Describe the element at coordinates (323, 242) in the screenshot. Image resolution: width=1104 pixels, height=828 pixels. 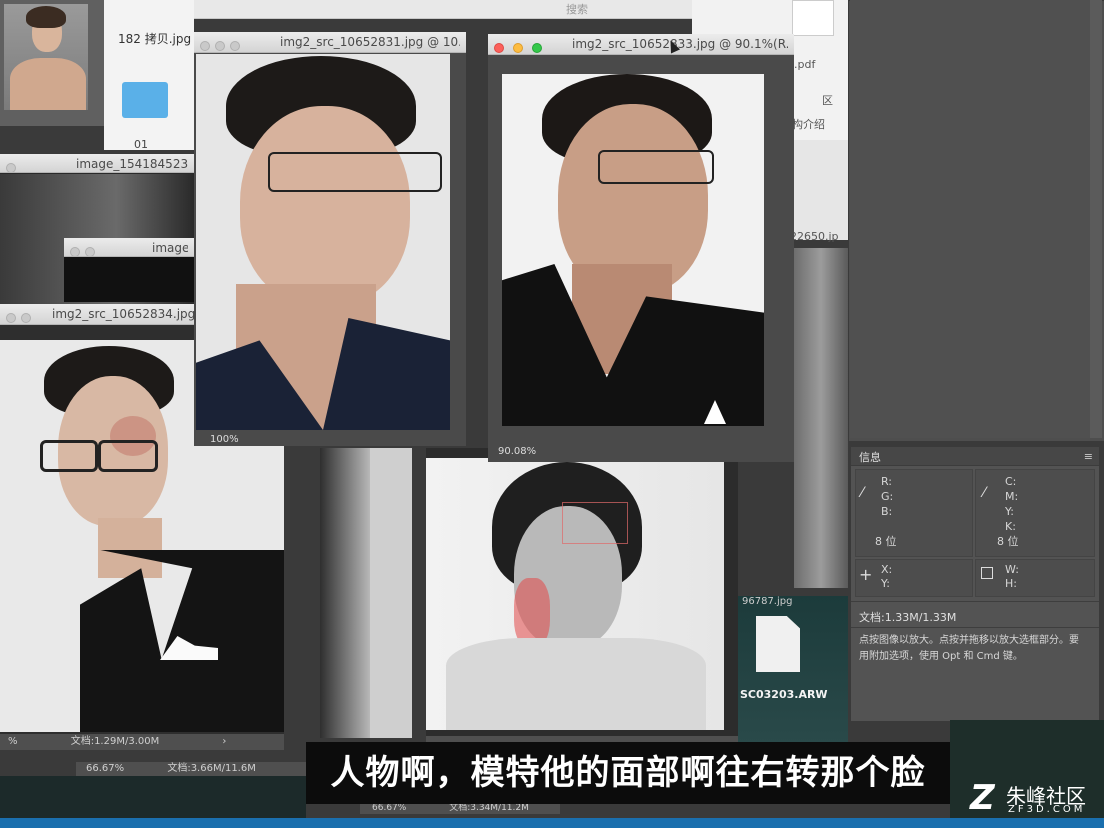
I see `man-photo-middle` at that location.